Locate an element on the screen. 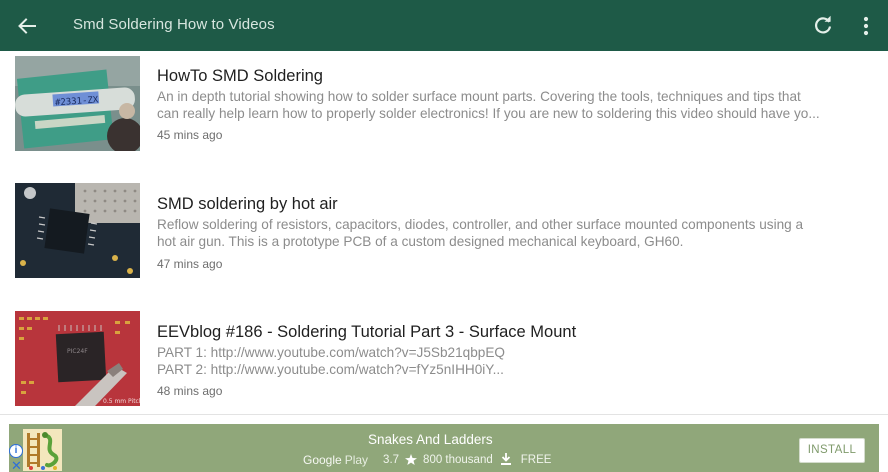 The image size is (888, 472). video-time: 48 mins ago is located at coordinates (190, 391).